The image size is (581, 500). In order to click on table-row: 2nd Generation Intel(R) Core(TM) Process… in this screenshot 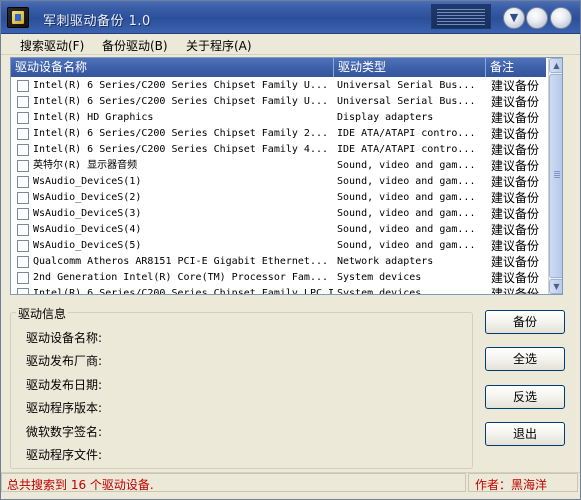, I will do `click(278, 278)`.